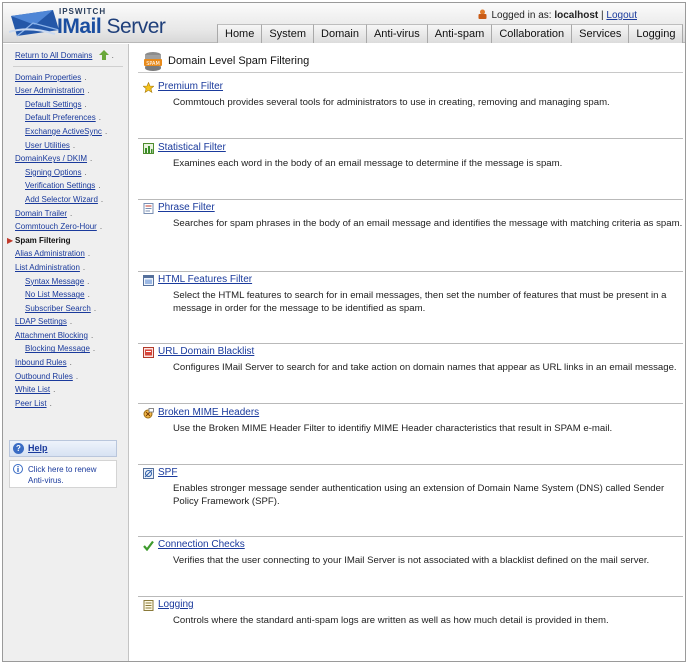  I want to click on sidebar-item-spam-filtering: ▶ Spam Filtering, so click(66, 241).